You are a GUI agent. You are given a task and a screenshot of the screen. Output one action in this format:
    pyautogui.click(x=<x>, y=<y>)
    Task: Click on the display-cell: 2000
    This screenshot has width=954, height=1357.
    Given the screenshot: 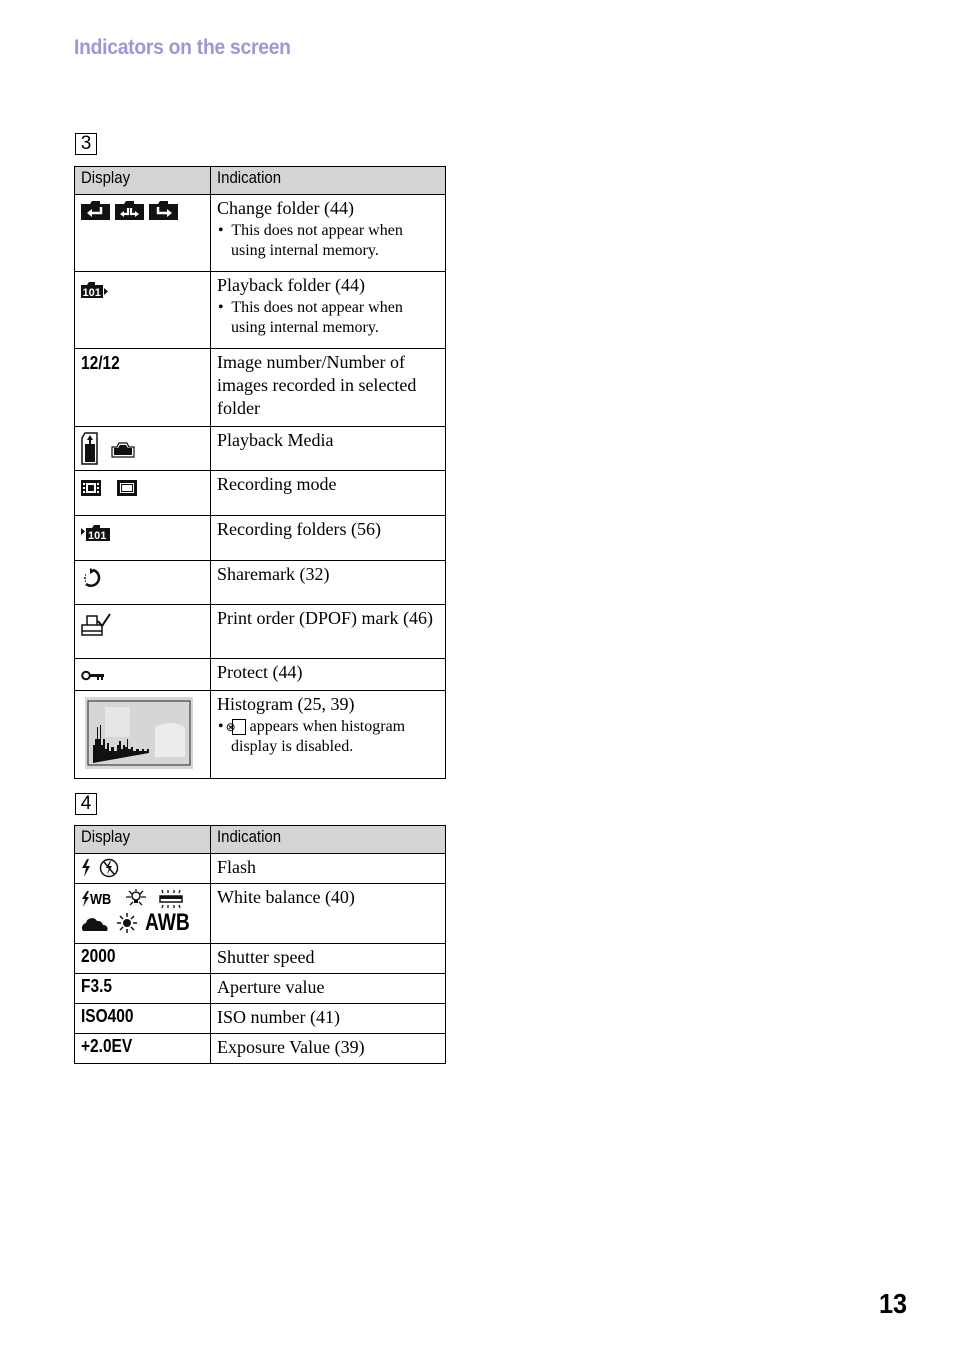 What is the action you would take?
    pyautogui.click(x=142, y=958)
    